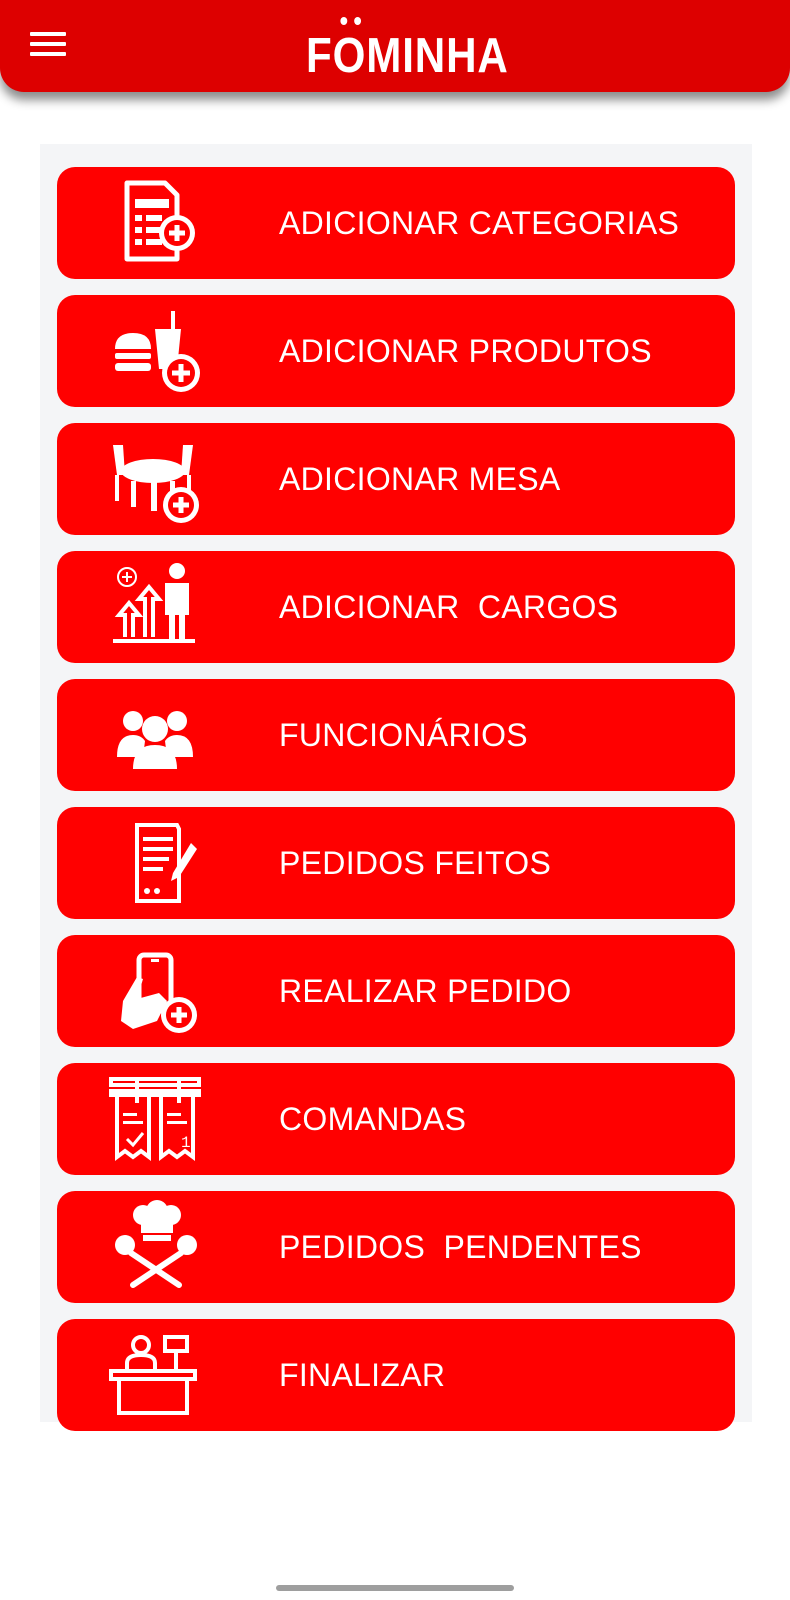  Describe the element at coordinates (425, 991) in the screenshot. I see `menu-item-label: REALIZAR PEDIDO` at that location.